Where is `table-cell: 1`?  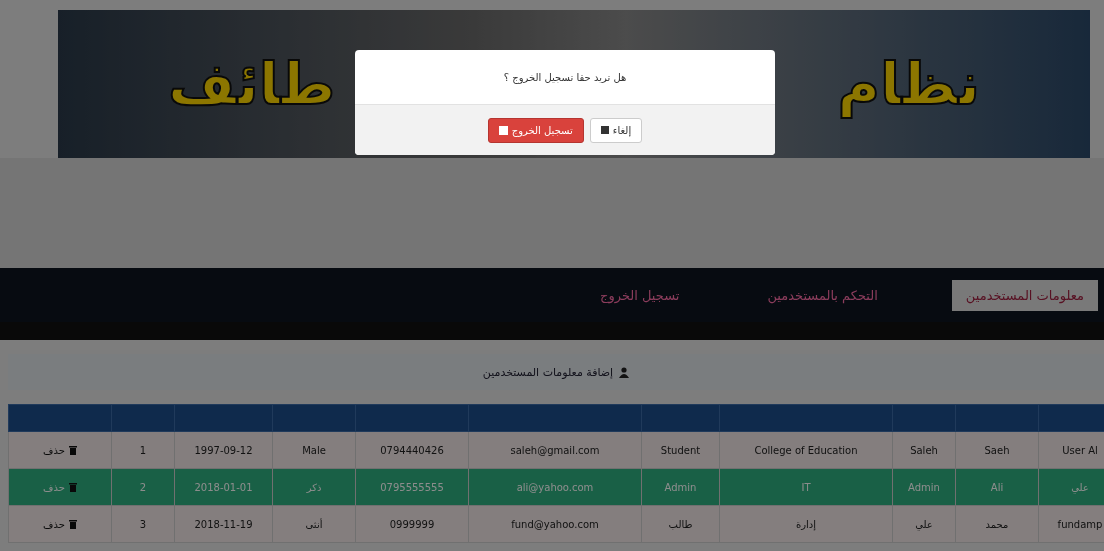
table-cell: 1 is located at coordinates (143, 450).